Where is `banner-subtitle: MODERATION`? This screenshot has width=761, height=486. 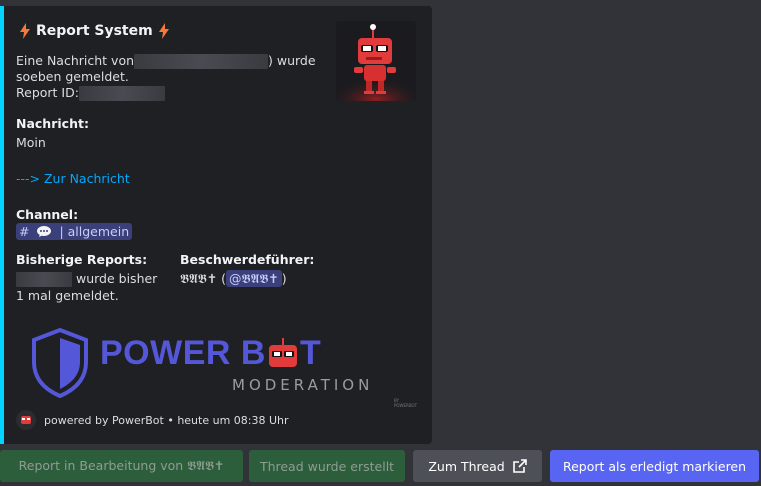
banner-subtitle: MODERATION is located at coordinates (303, 385).